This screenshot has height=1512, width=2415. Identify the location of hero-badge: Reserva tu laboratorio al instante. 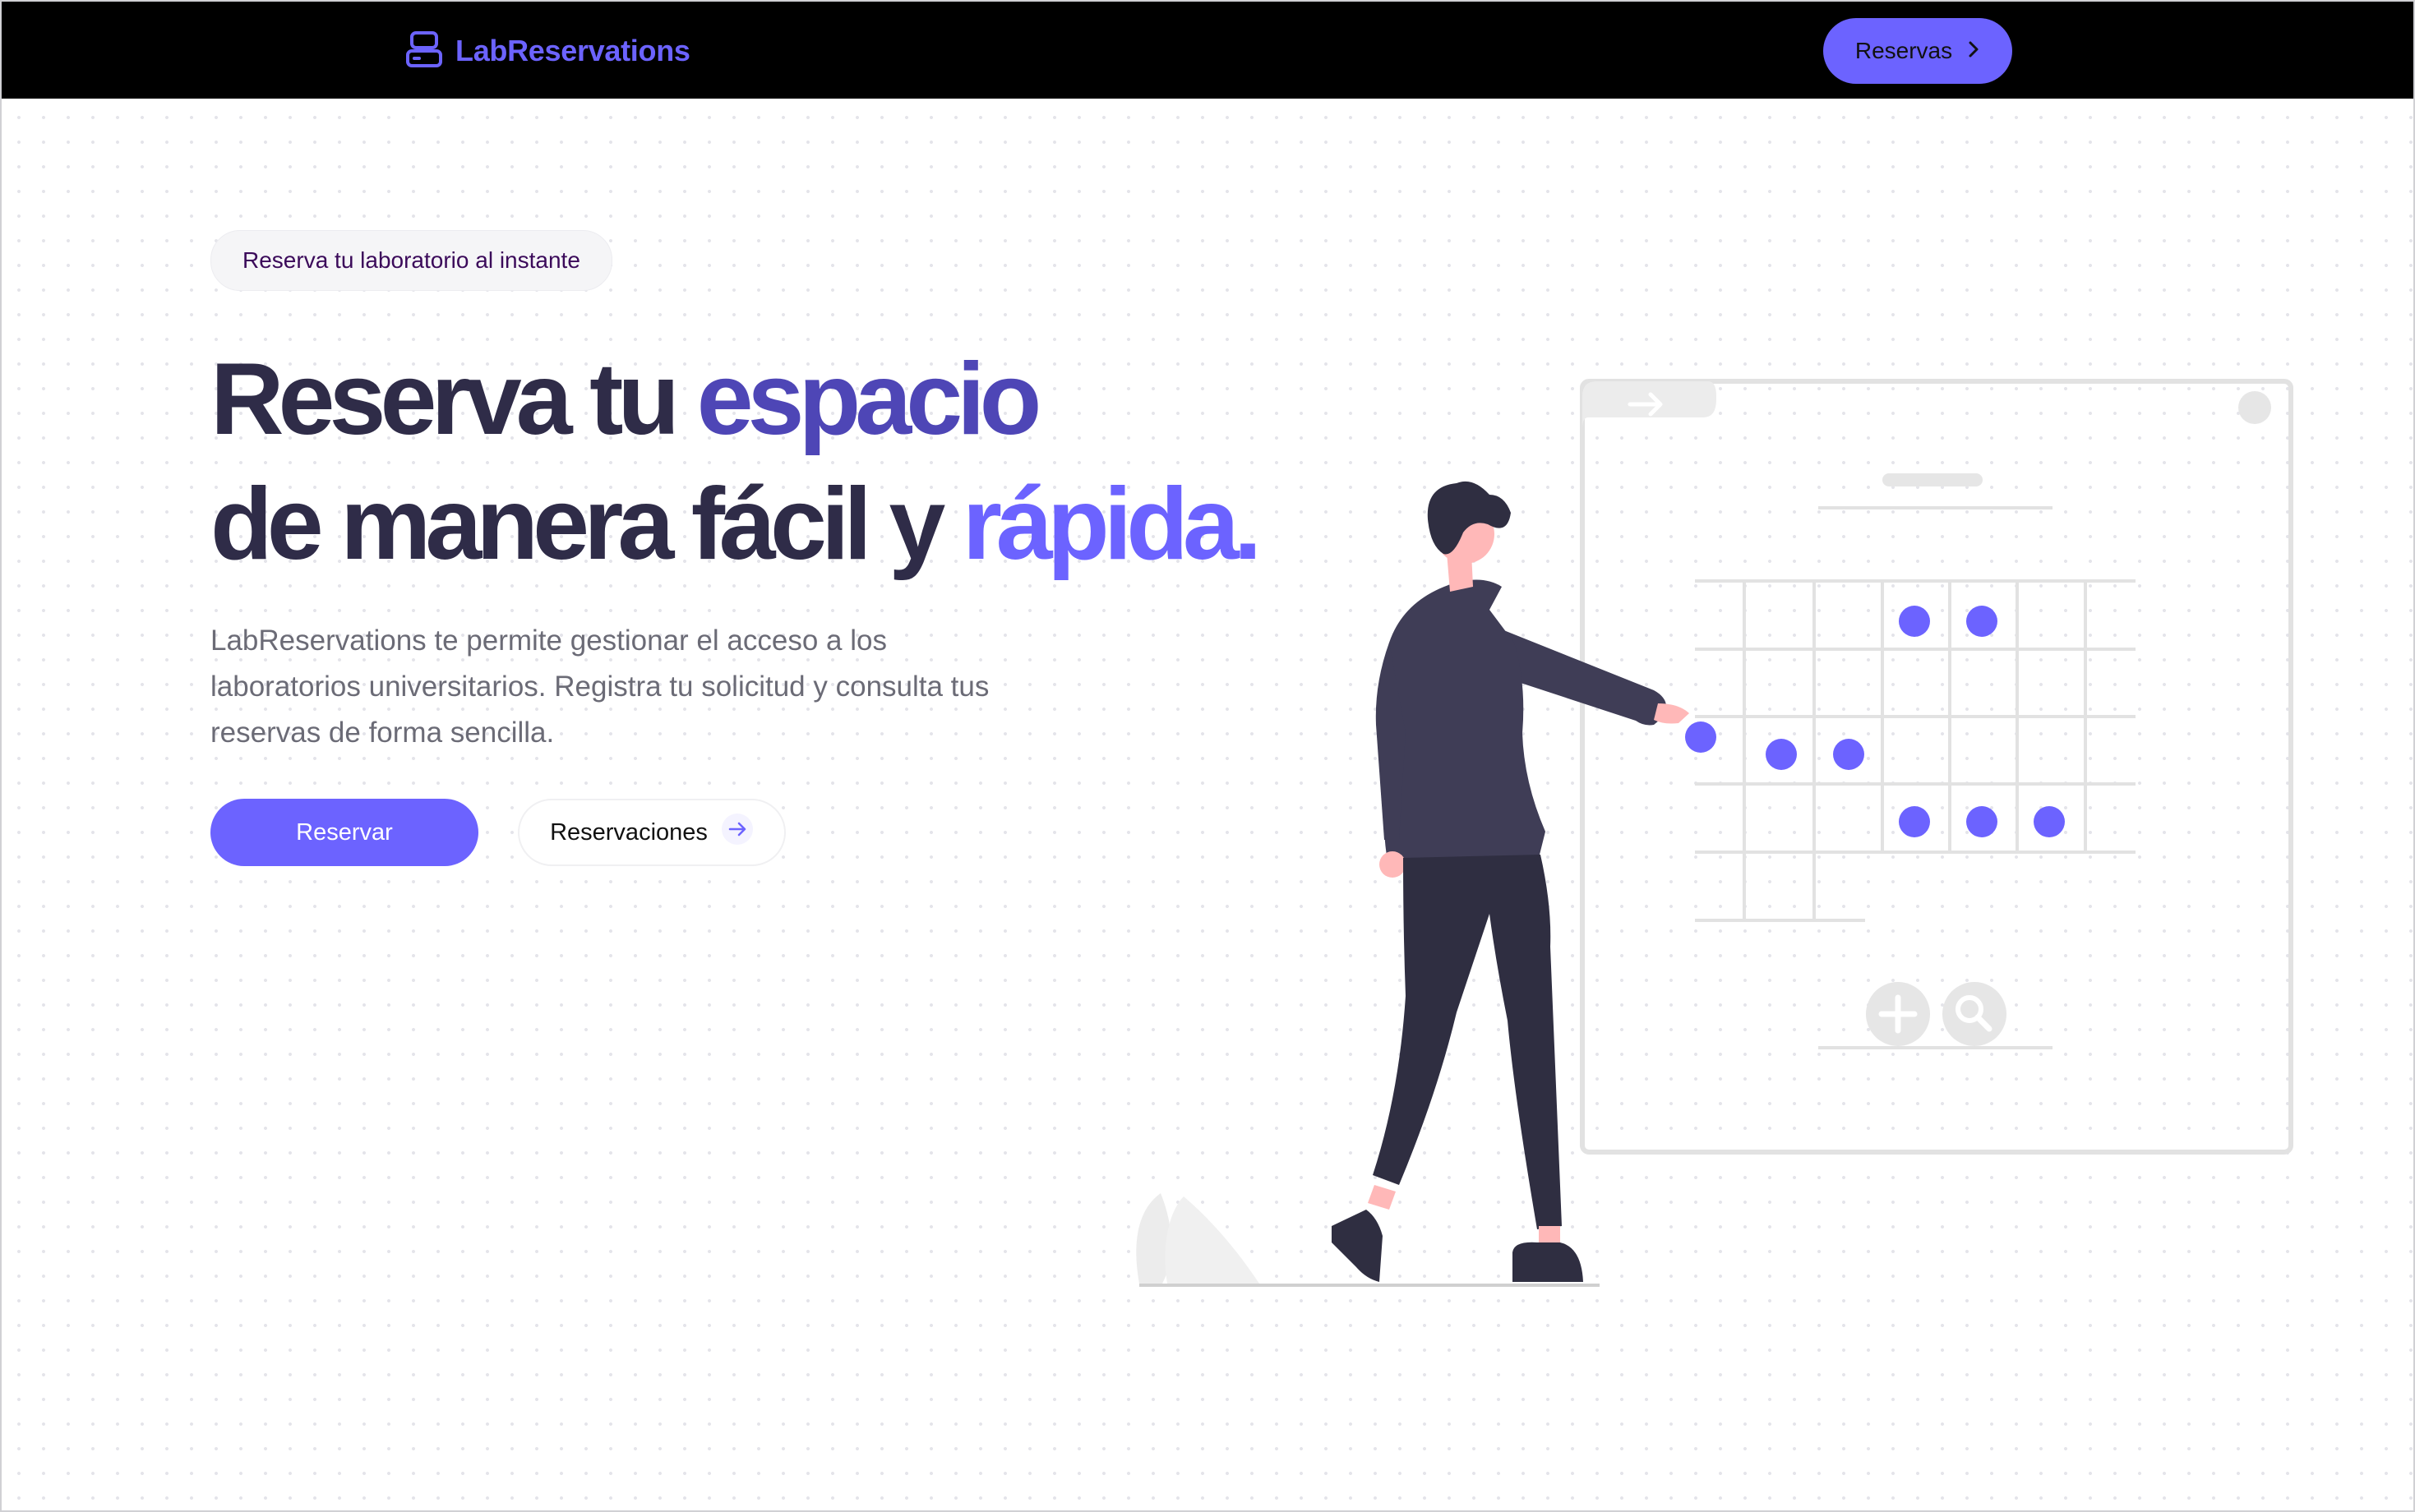
(411, 260).